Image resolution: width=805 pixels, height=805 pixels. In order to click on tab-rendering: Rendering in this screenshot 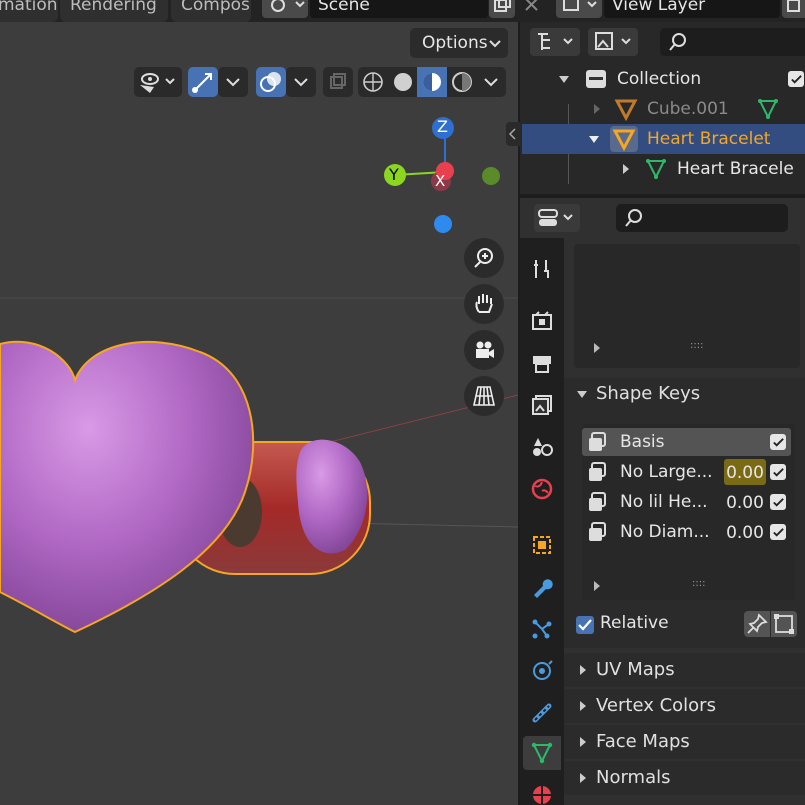, I will do `click(114, 11)`.